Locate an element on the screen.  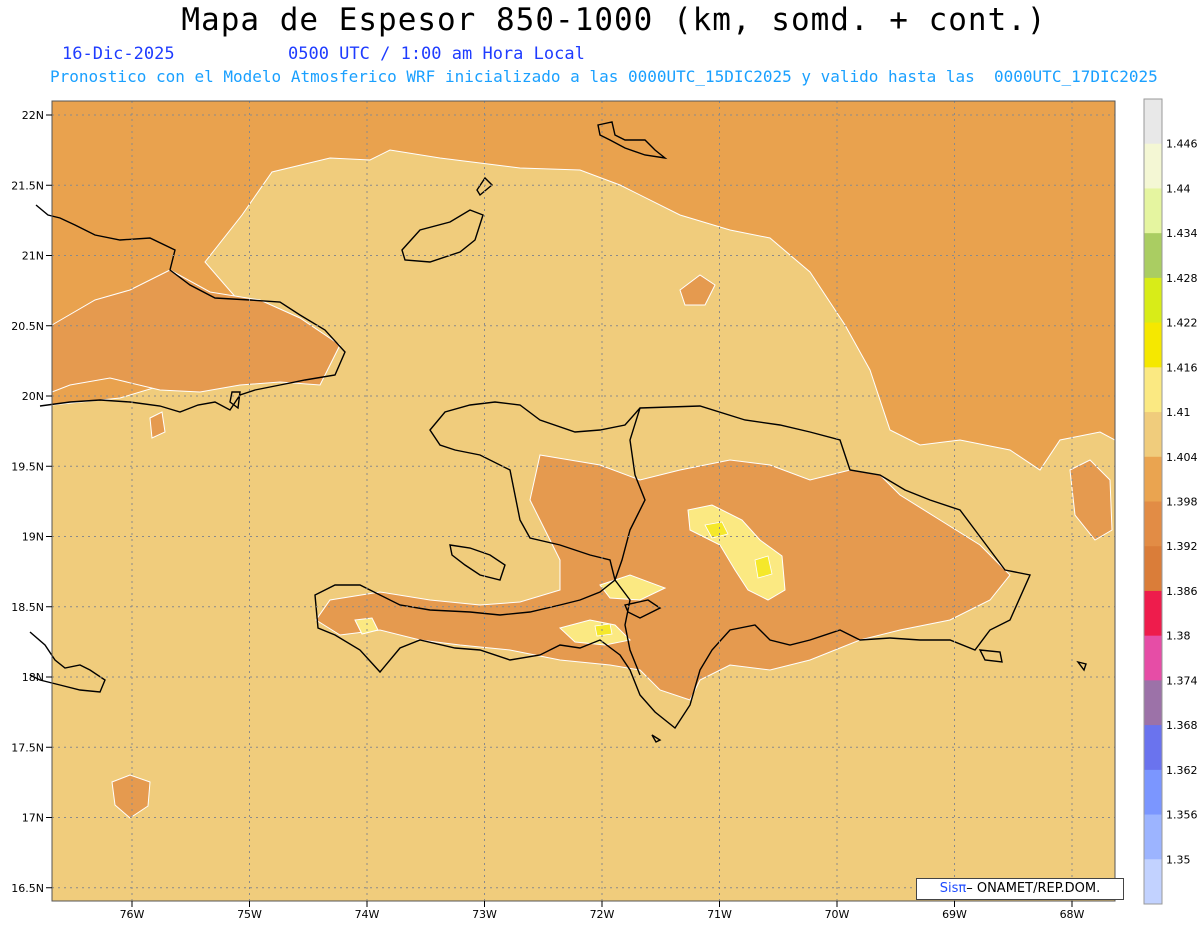
colorbar-label: 1.422 is located at coordinates (1182, 323).